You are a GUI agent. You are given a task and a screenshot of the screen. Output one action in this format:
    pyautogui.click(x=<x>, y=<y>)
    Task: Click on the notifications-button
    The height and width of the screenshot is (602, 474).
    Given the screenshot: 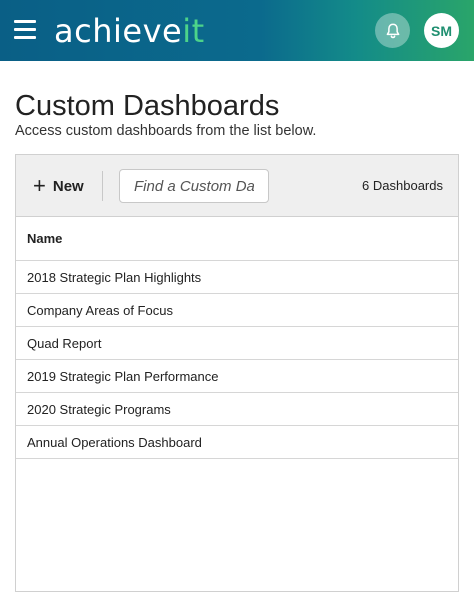 What is the action you would take?
    pyautogui.click(x=392, y=30)
    